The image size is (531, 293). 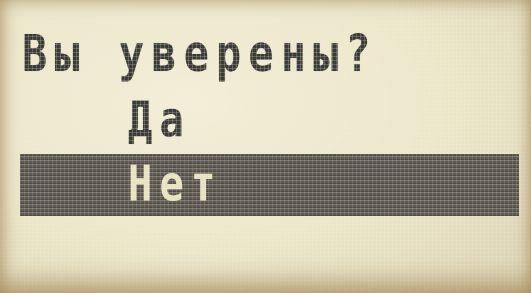 I want to click on confirm-prompt: Вы уверены?, so click(x=200, y=53).